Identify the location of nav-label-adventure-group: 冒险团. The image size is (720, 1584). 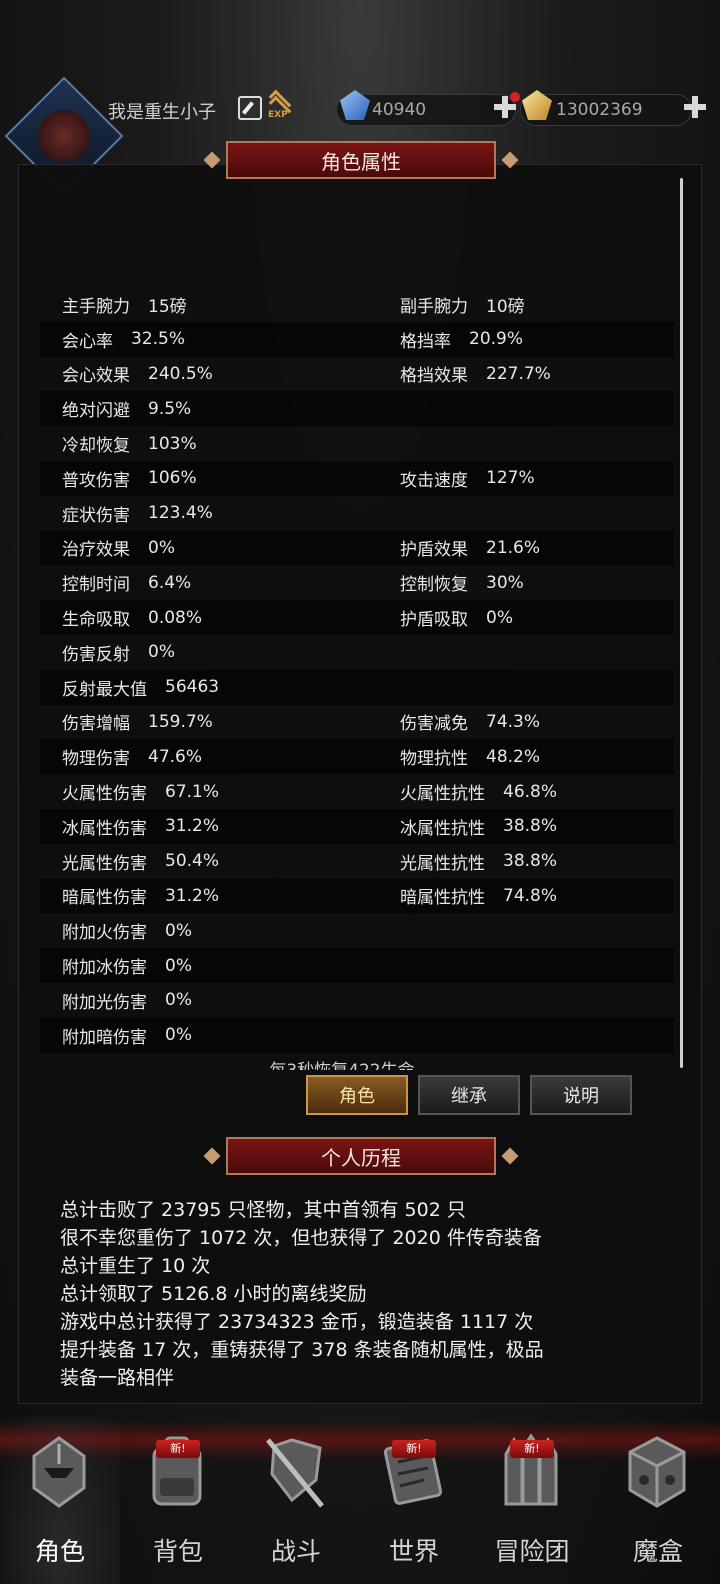
(532, 1551).